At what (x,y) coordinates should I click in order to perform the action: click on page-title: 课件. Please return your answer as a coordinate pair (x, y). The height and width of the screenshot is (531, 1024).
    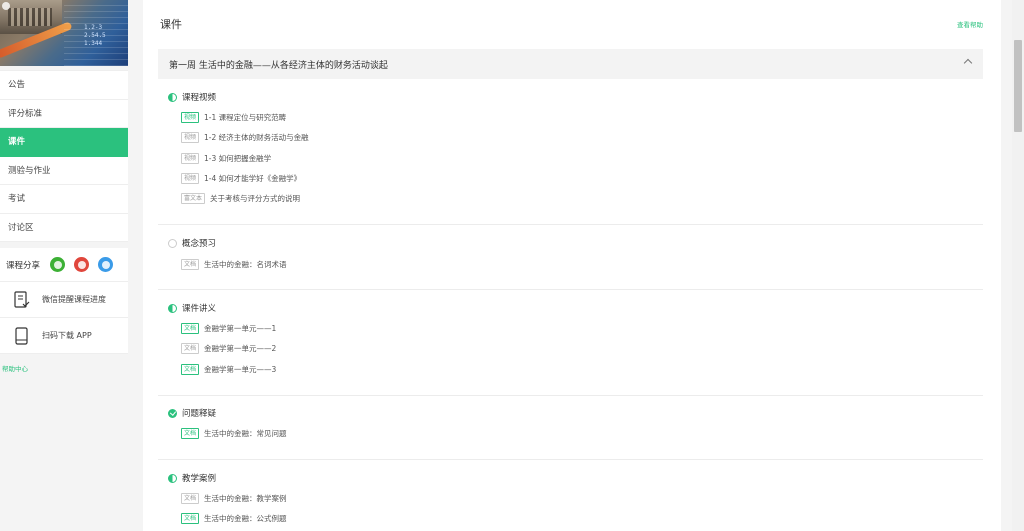
    Looking at the image, I should click on (171, 24).